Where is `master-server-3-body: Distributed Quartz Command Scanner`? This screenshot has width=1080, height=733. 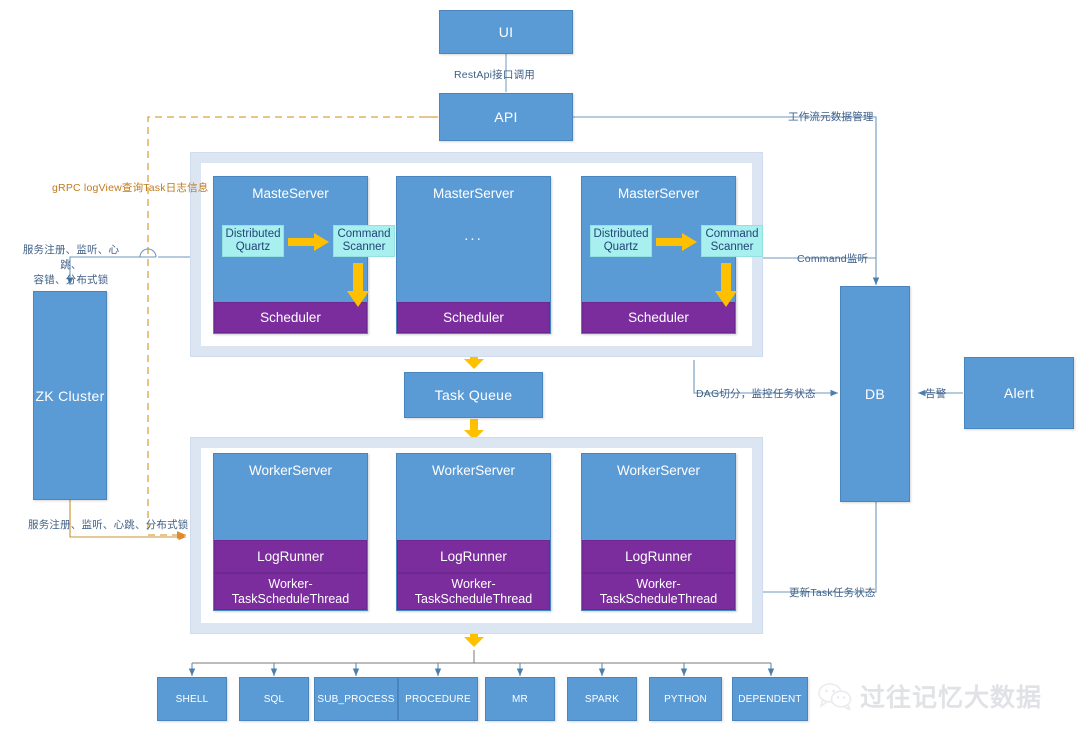 master-server-3-body: Distributed Quartz Command Scanner is located at coordinates (672, 254).